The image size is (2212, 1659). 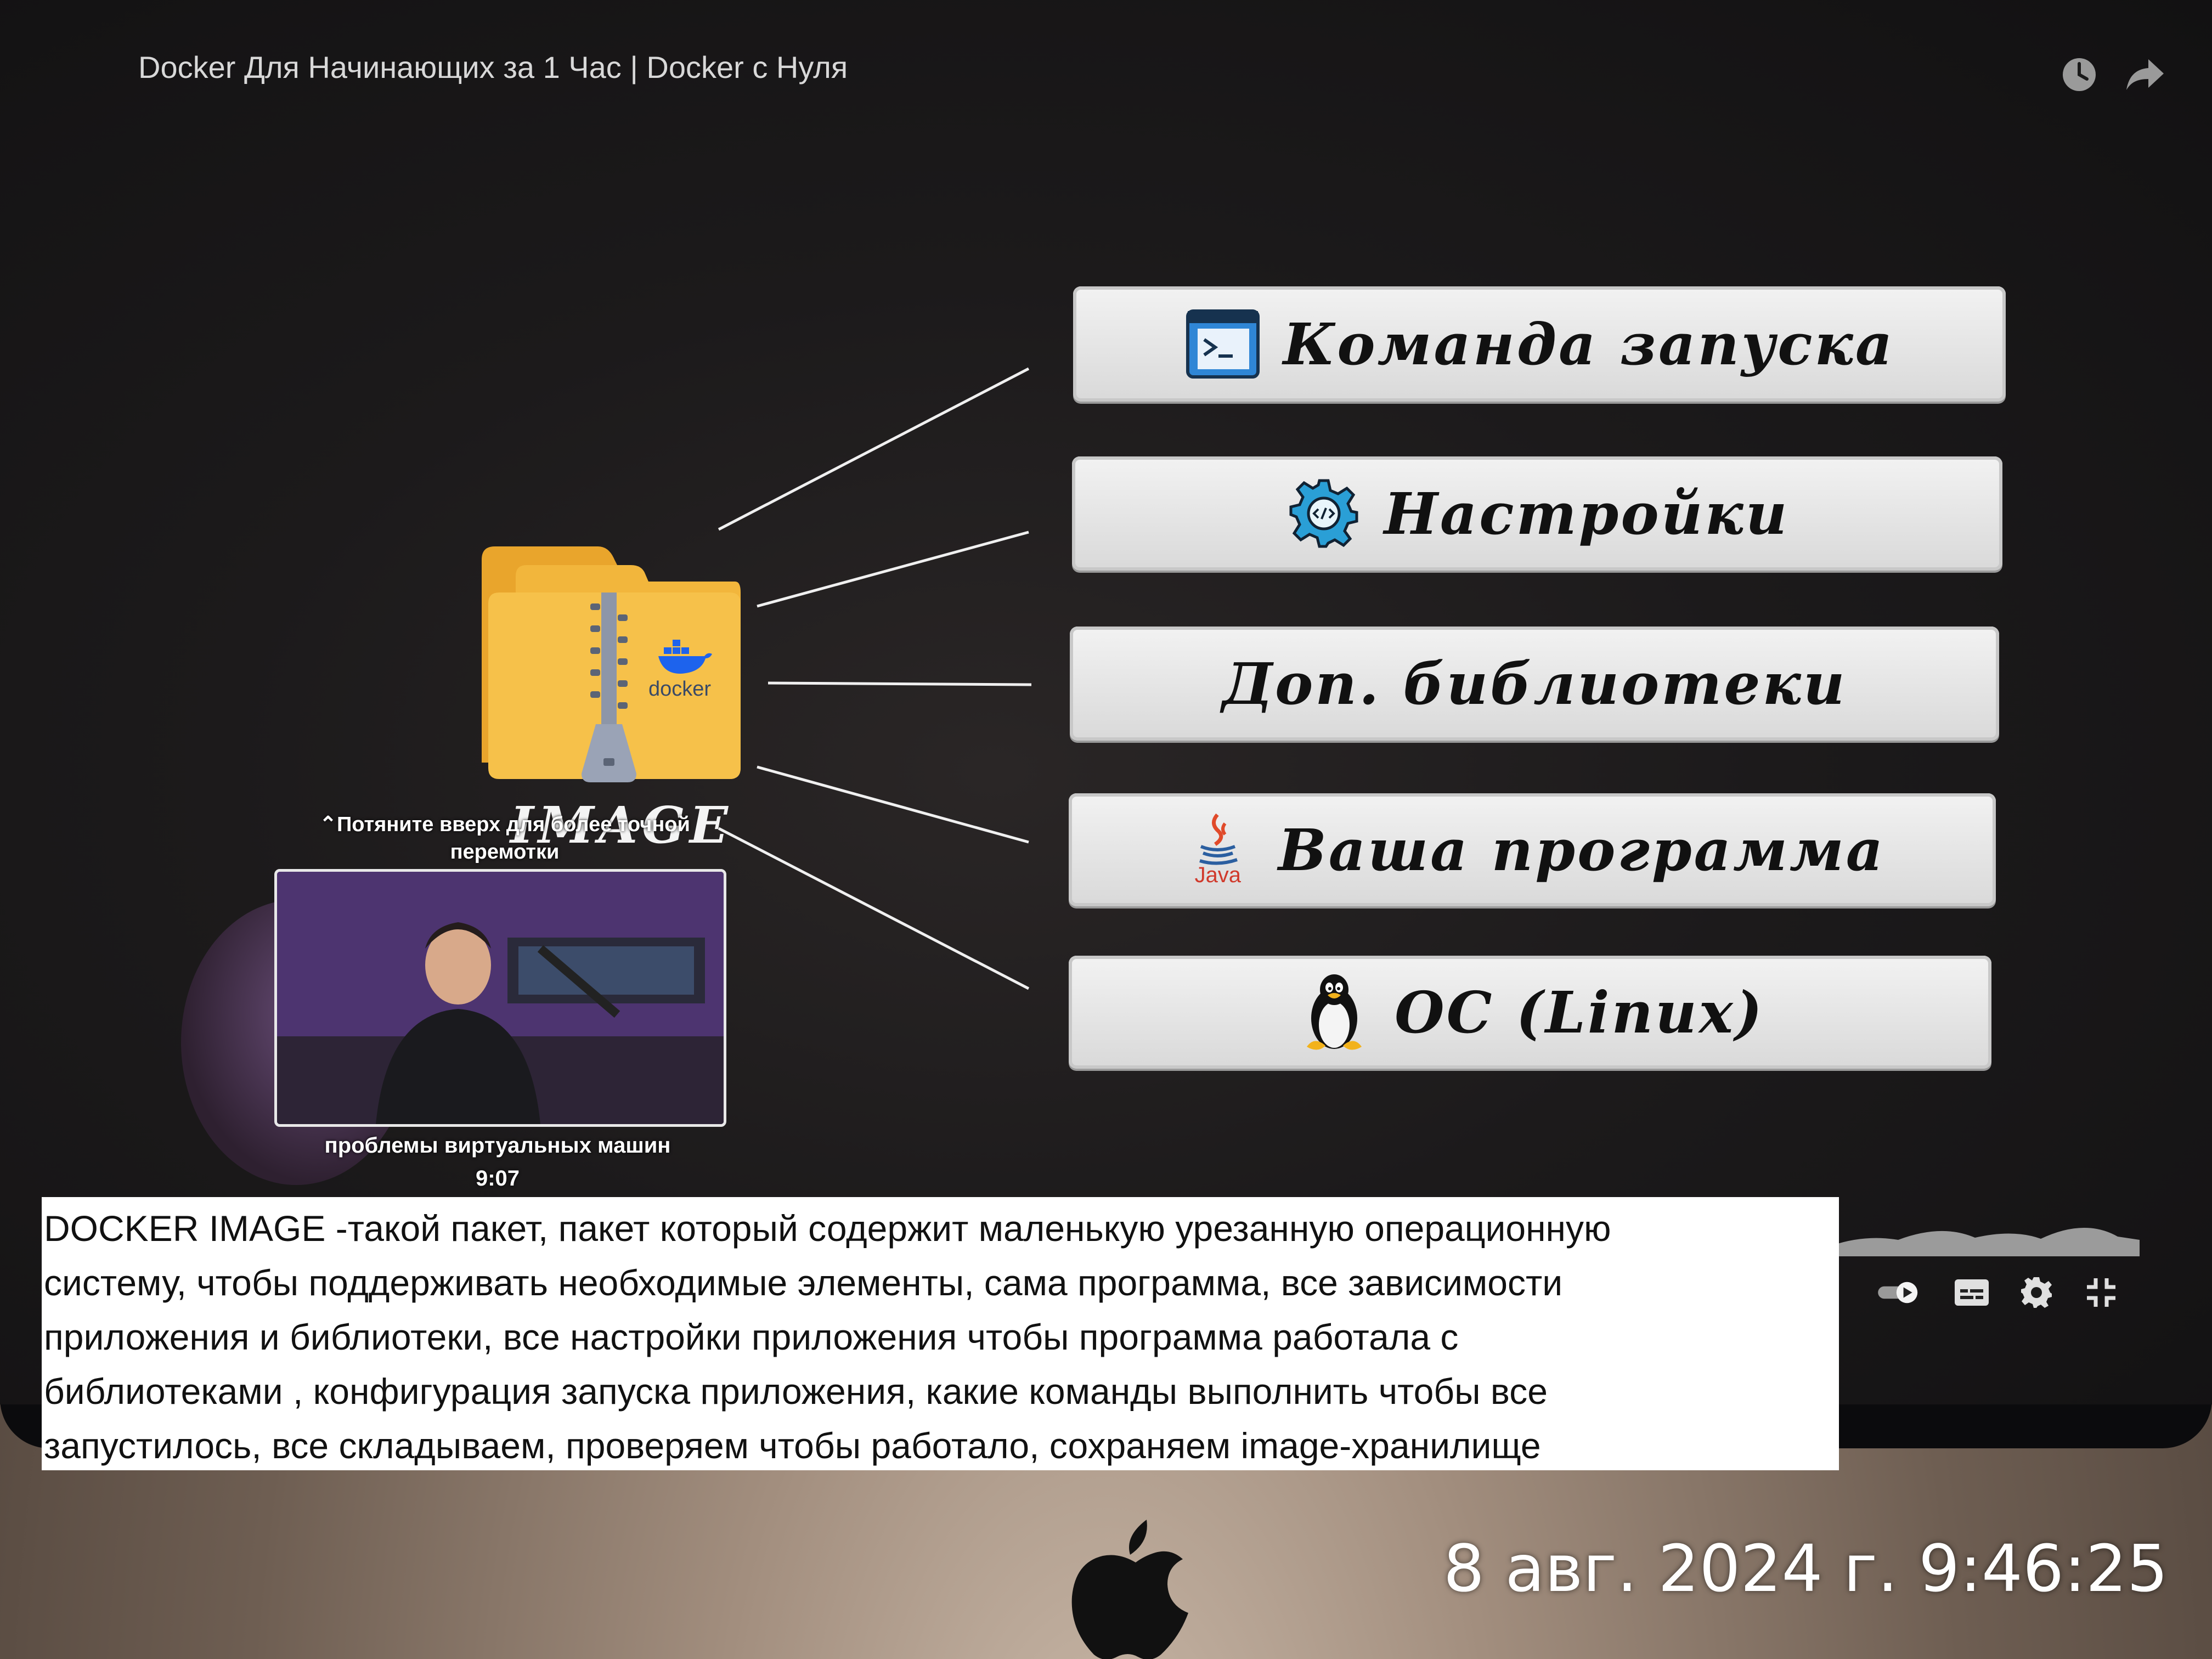 What do you see at coordinates (1986, 1242) in the screenshot?
I see `chapter-heatmap` at bounding box center [1986, 1242].